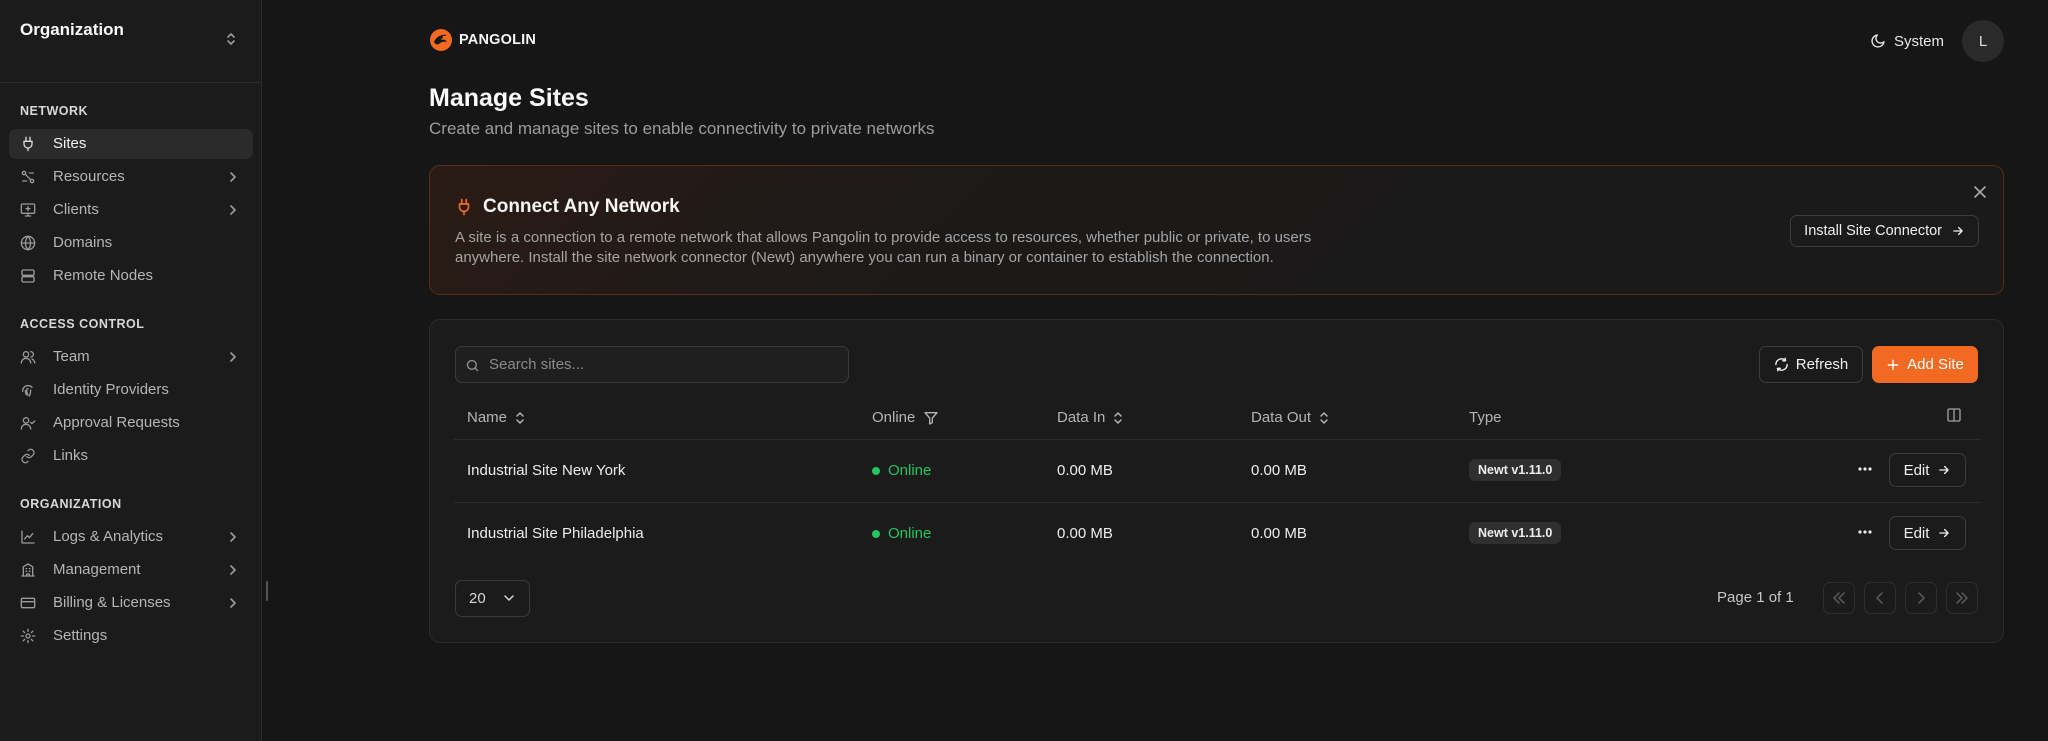 This screenshot has width=2048, height=741. What do you see at coordinates (496, 417) in the screenshot?
I see `column-header-name: Name` at bounding box center [496, 417].